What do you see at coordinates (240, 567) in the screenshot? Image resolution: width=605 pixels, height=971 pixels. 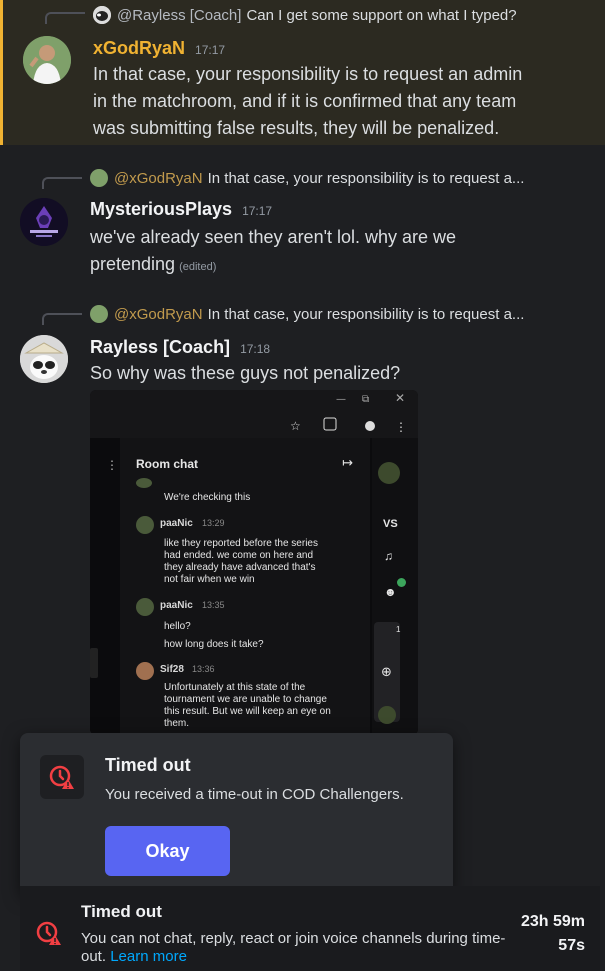 I see `chat-line: they already have advanced that's` at bounding box center [240, 567].